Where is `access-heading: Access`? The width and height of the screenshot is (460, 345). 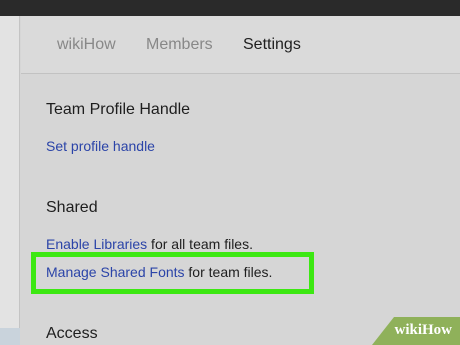 access-heading: Access is located at coordinates (72, 333).